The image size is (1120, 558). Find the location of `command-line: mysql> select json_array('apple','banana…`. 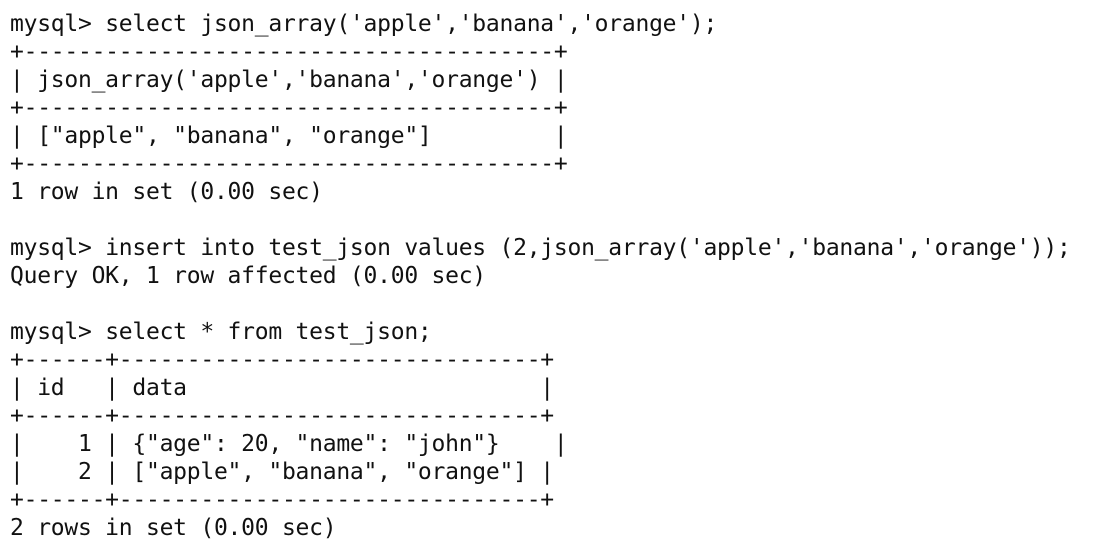

command-line: mysql> select json_array('apple','banana… is located at coordinates (565, 24).